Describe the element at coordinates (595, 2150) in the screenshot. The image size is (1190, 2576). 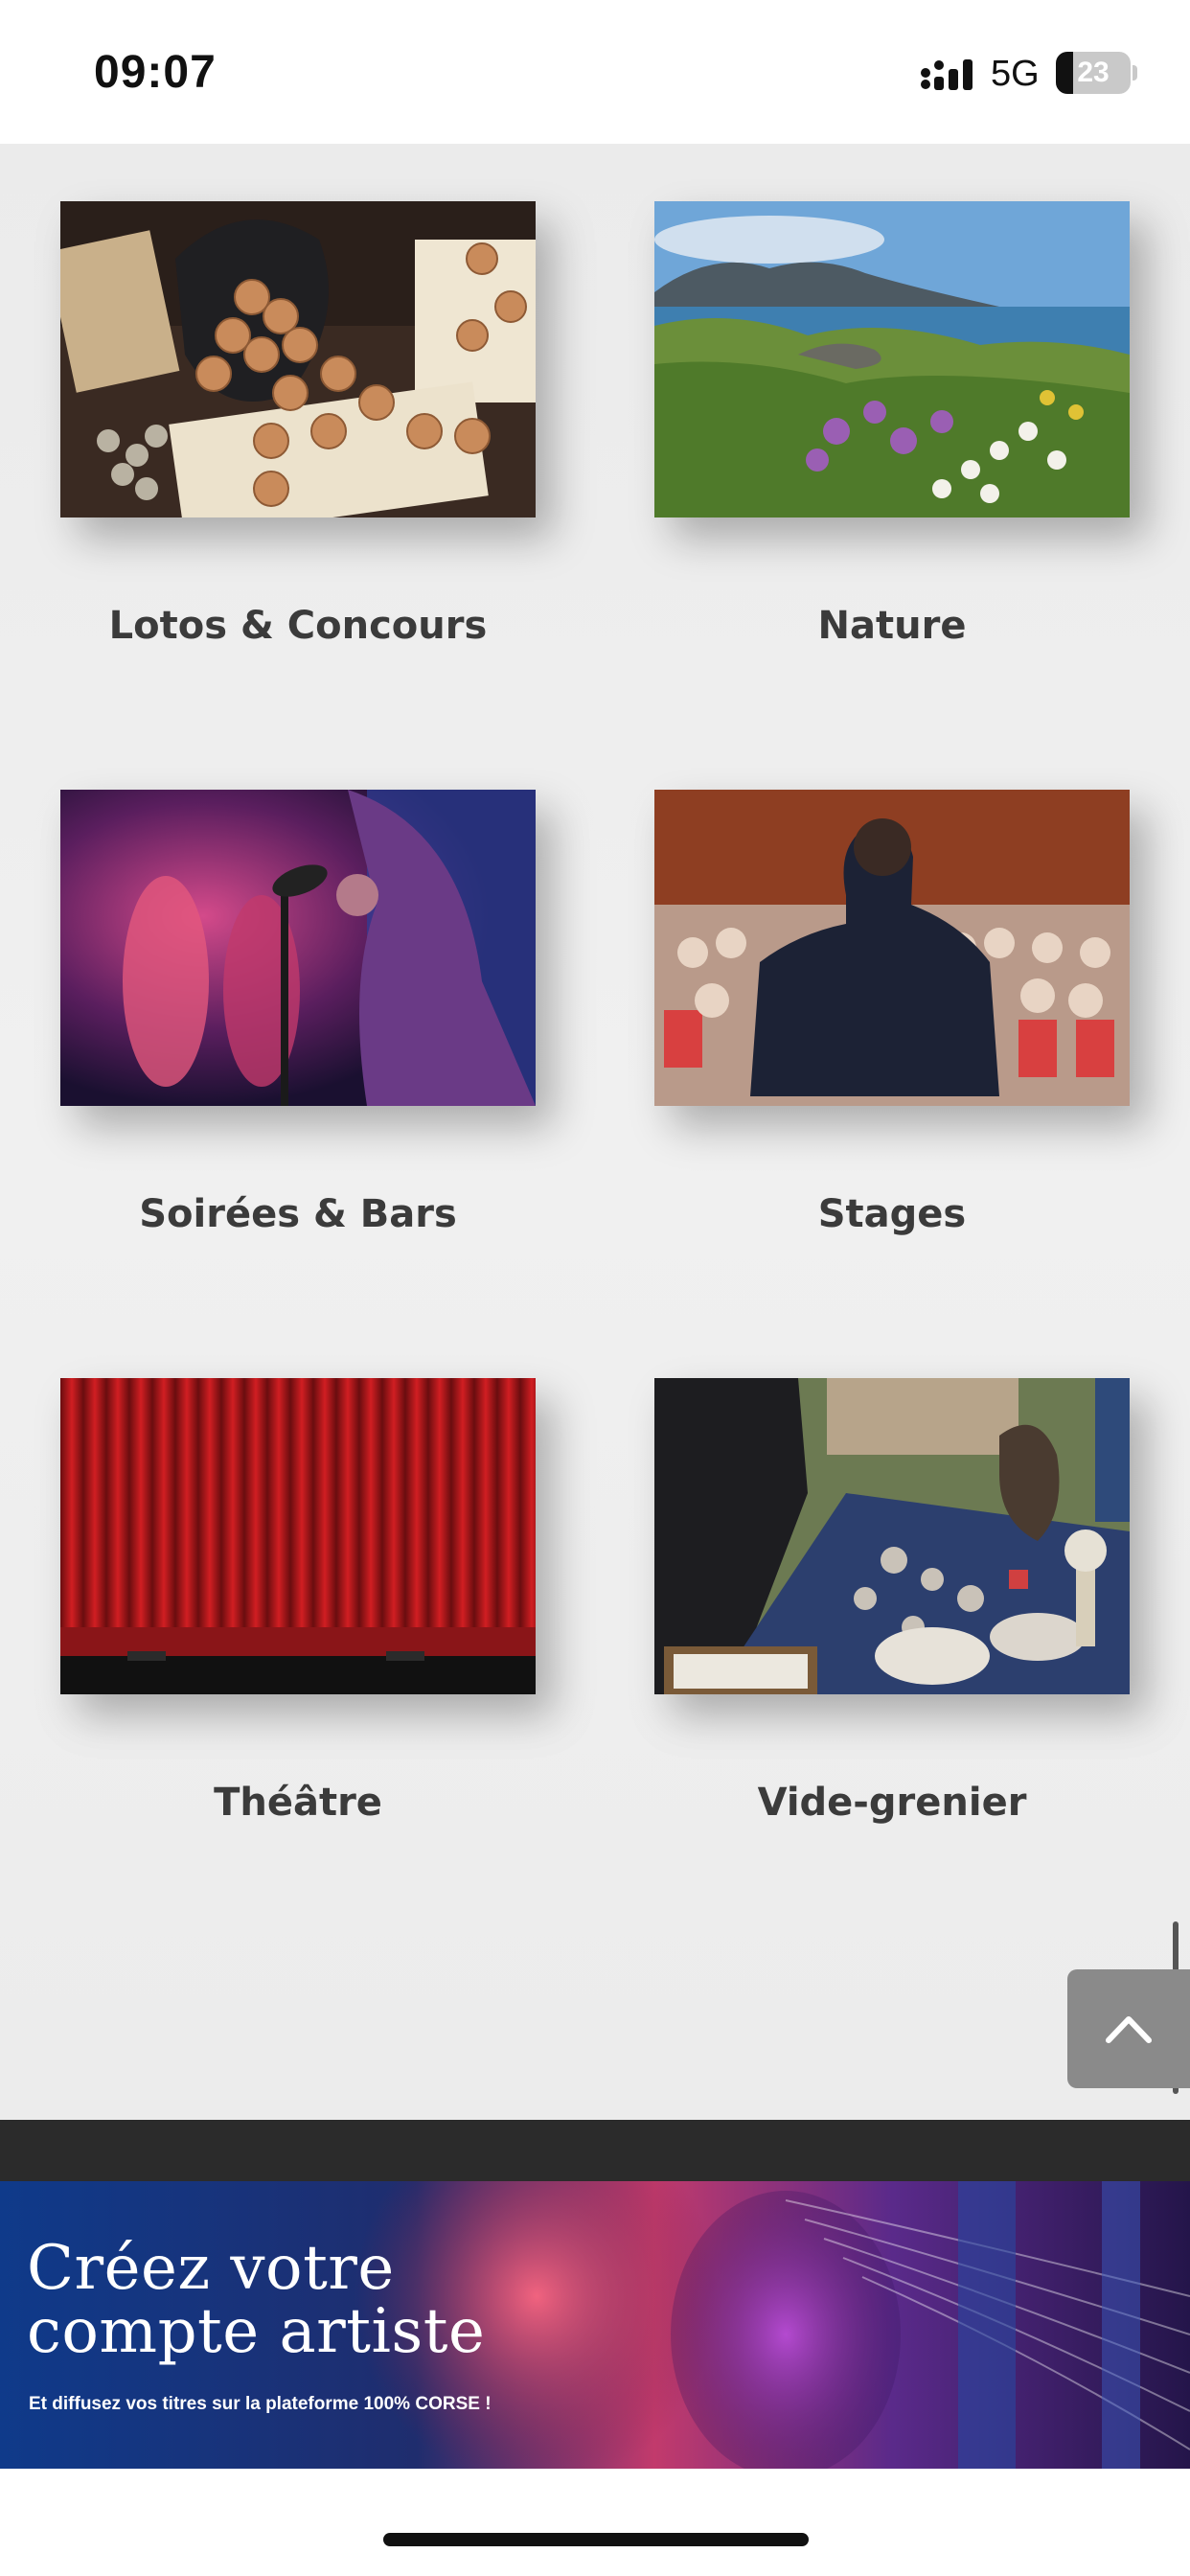
I see `footer-bar` at that location.